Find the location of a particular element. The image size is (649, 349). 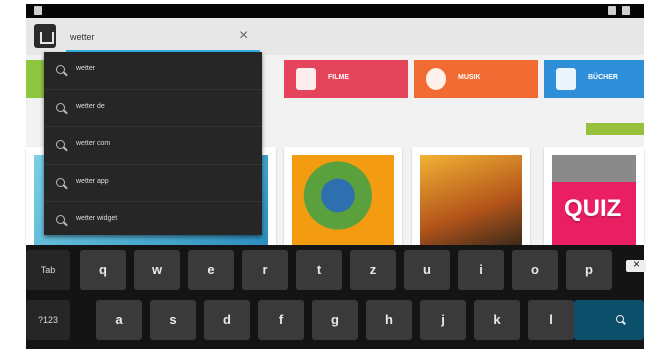

search-input is located at coordinates (160, 37).